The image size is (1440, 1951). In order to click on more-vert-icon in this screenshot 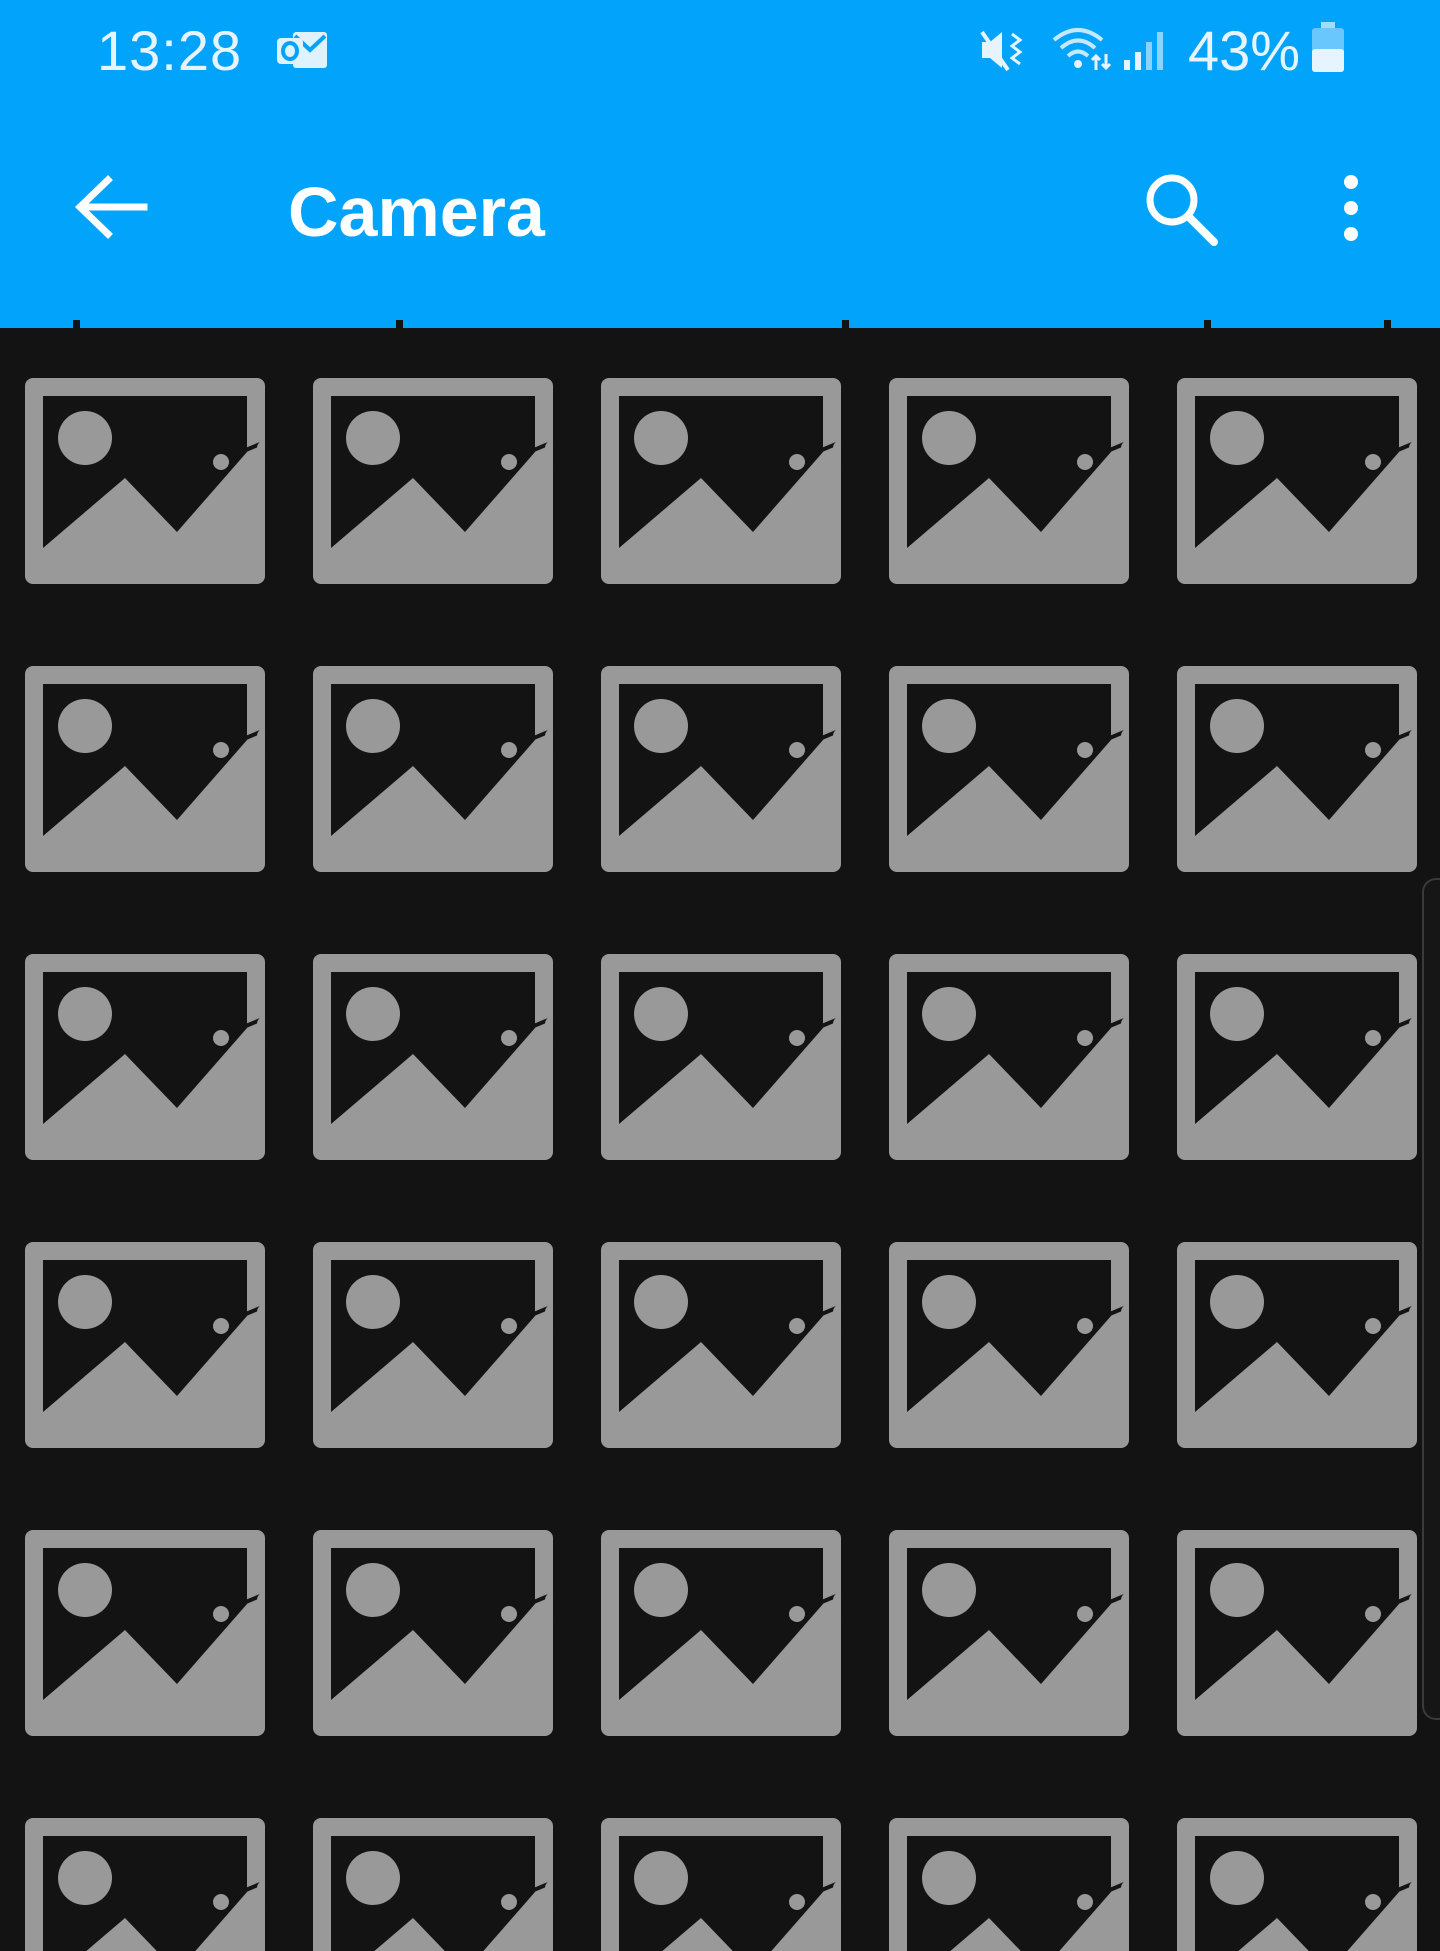, I will do `click(1351, 210)`.